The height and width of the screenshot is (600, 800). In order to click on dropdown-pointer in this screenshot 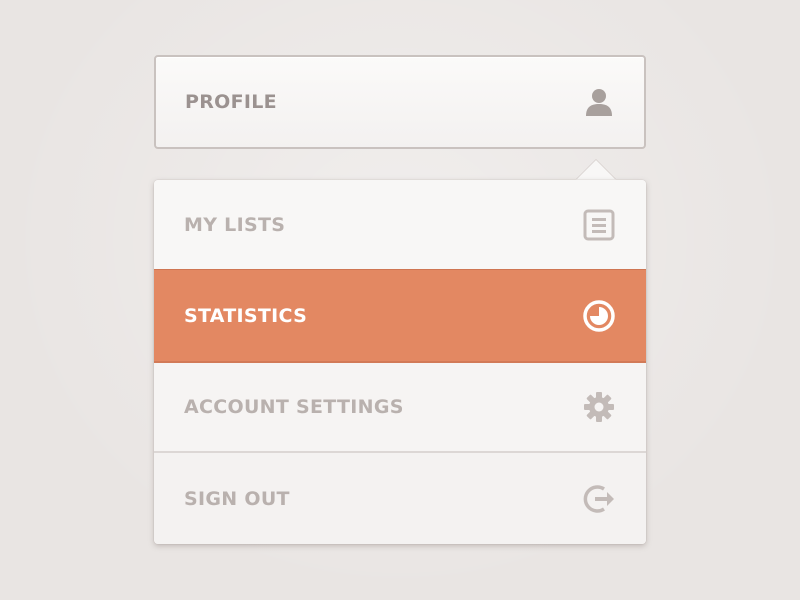, I will do `click(596, 170)`.